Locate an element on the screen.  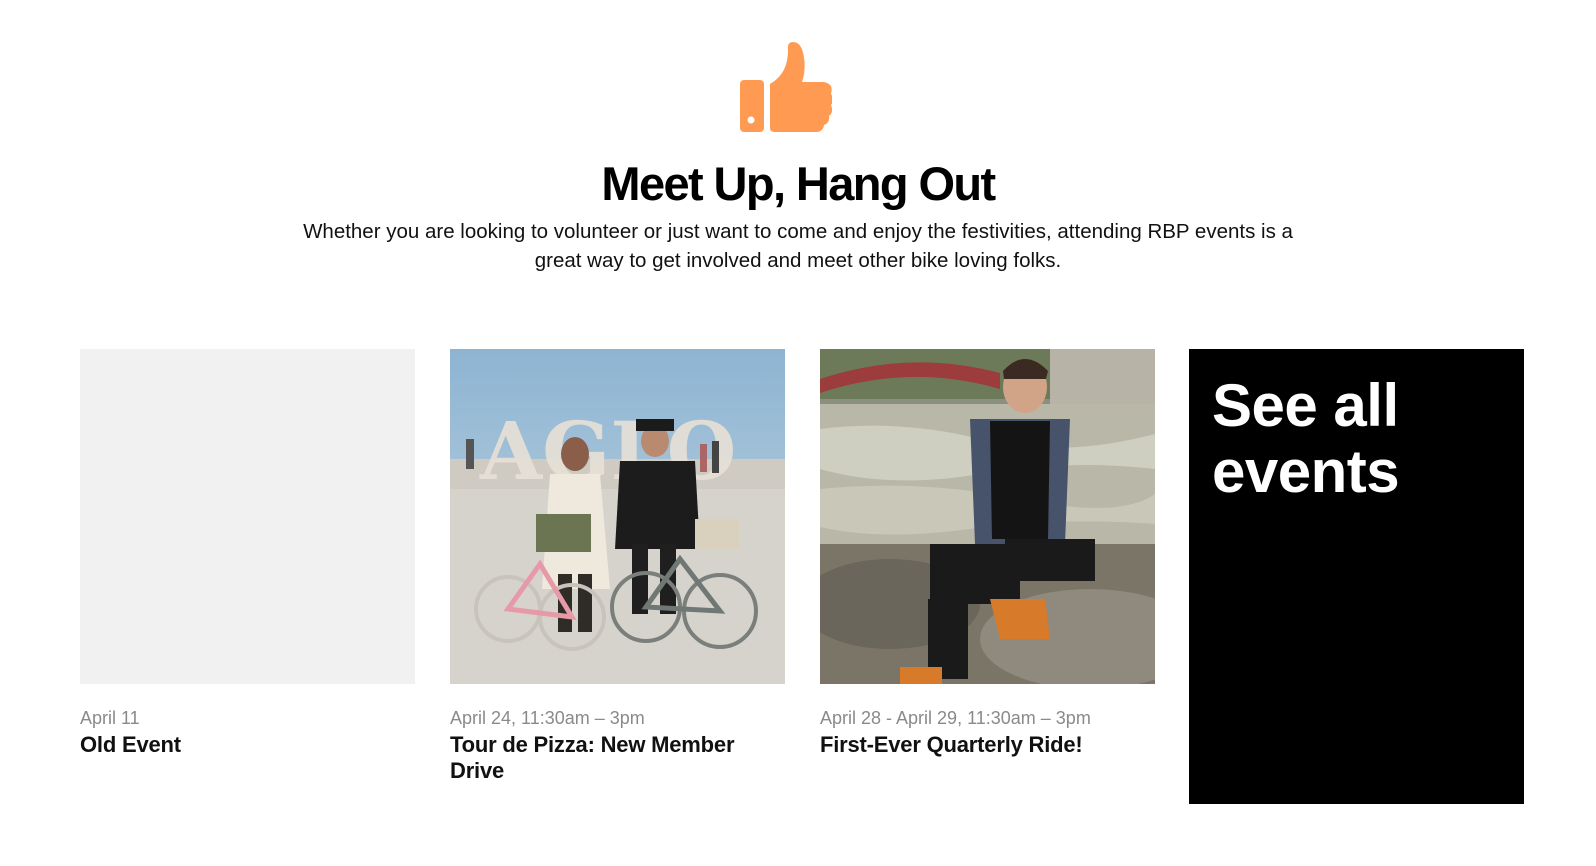
event-title-link: First-Ever Quarterly Ride! is located at coordinates (987, 745).